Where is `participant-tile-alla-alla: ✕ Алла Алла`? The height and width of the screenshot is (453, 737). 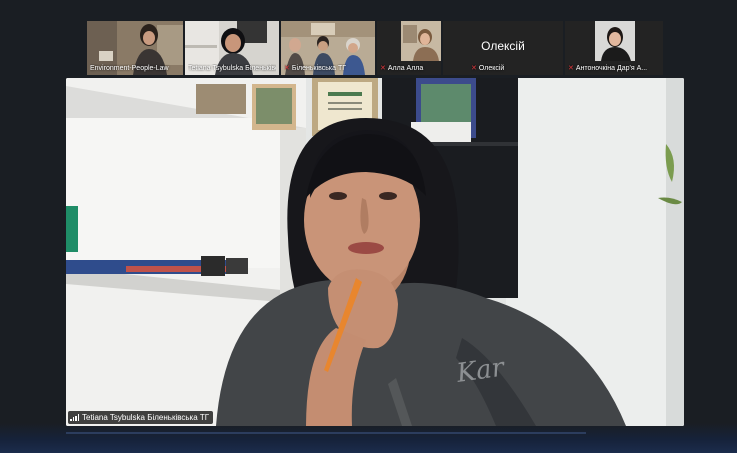
participant-tile-alla-alla: ✕ Алла Алла is located at coordinates (409, 48).